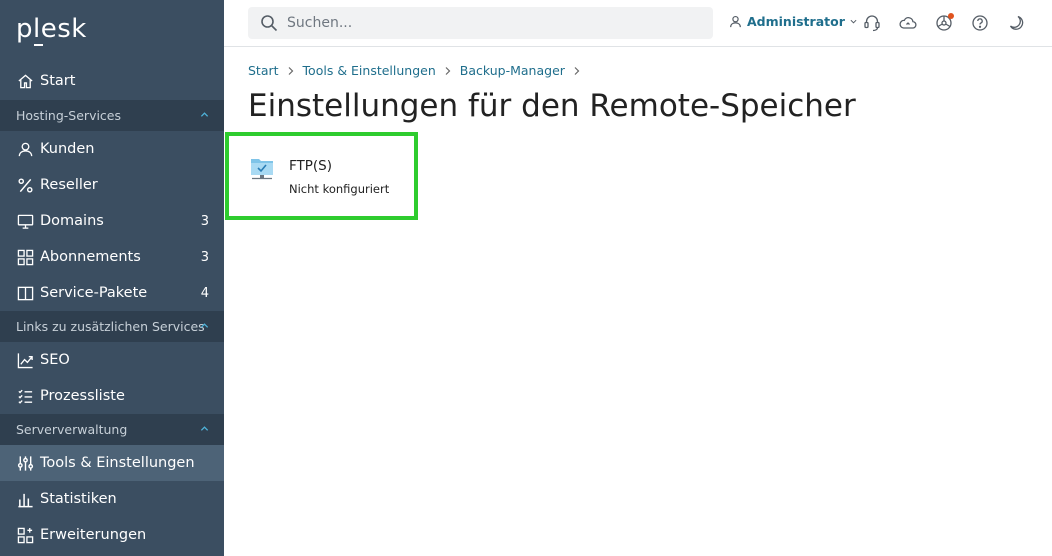  I want to click on sidebar-item-prozessliste: Prozessliste, so click(112, 396).